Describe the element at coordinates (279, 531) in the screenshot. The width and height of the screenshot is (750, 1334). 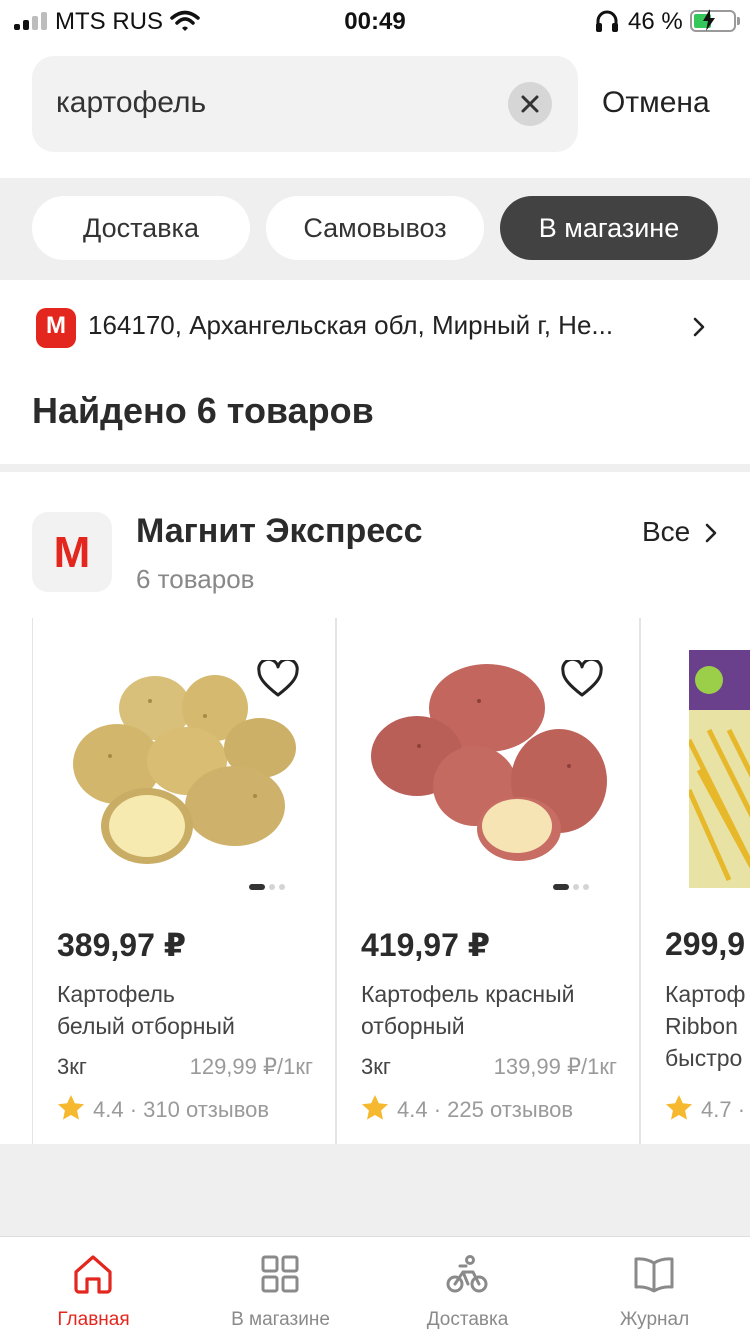
I see `store-name: Магнит Экспресс` at that location.